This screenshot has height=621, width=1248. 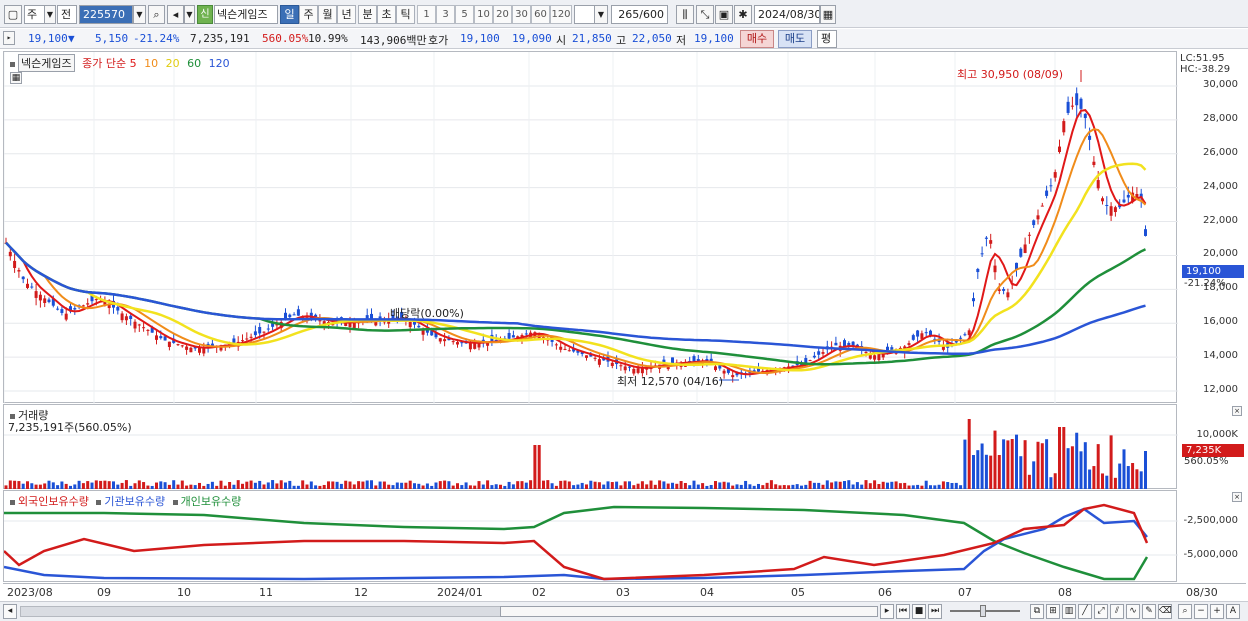 I want to click on stop-icon: ■, so click(x=919, y=611).